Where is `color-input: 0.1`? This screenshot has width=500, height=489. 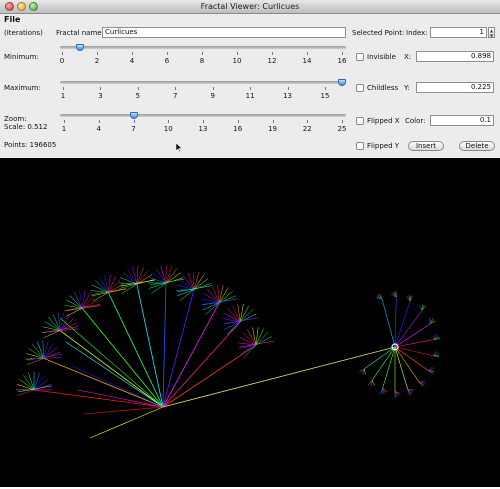 color-input: 0.1 is located at coordinates (462, 120).